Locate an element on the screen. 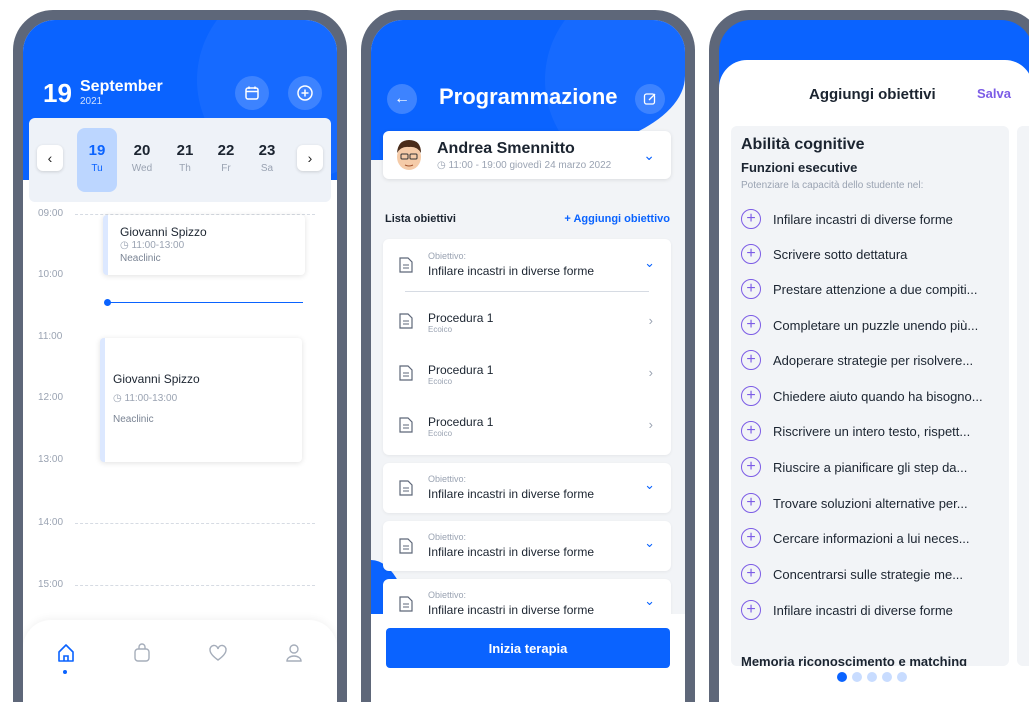  category-card-next is located at coordinates (1023, 396).